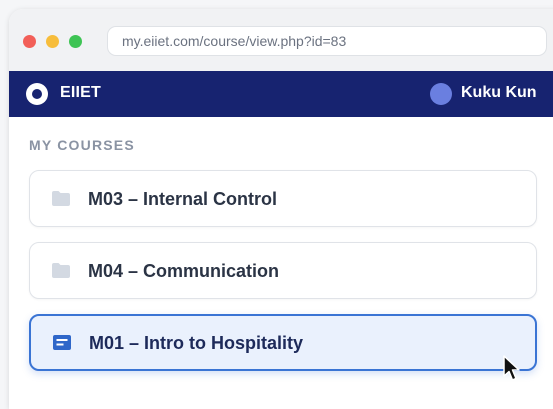  I want to click on user-name: Kuku Kun, so click(499, 93).